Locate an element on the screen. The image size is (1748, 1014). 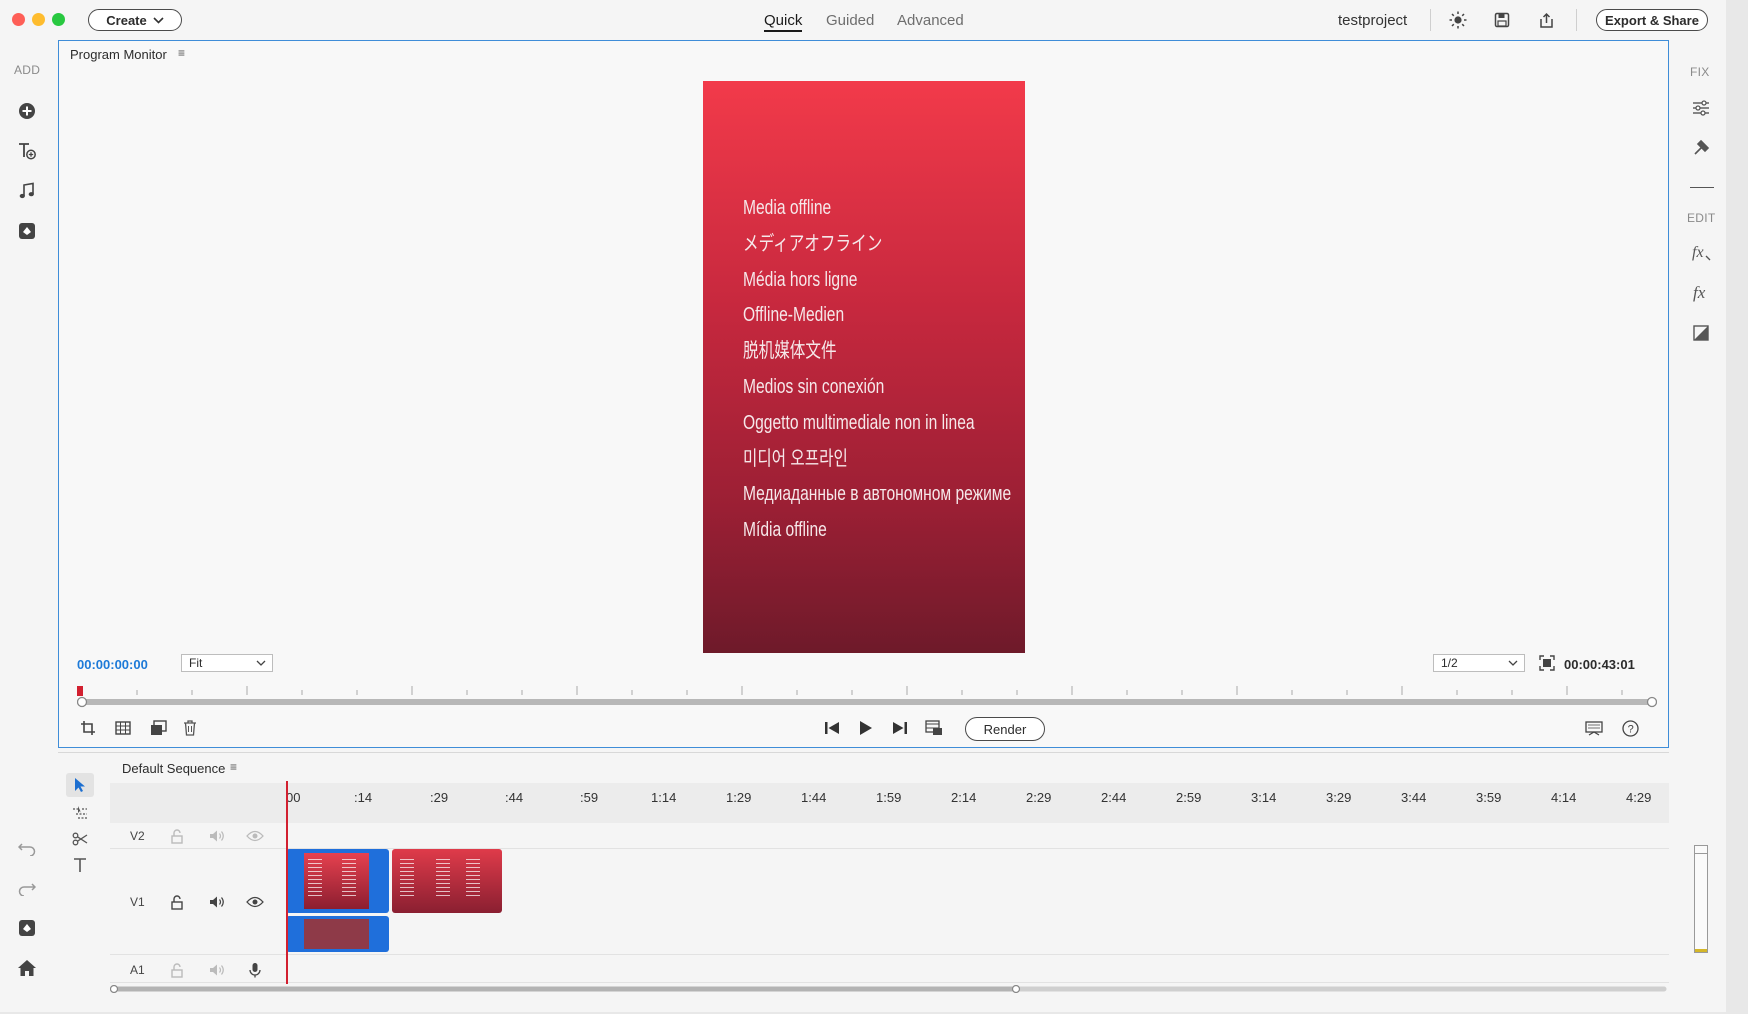
tick-label: 3:29 is located at coordinates (1339, 797).